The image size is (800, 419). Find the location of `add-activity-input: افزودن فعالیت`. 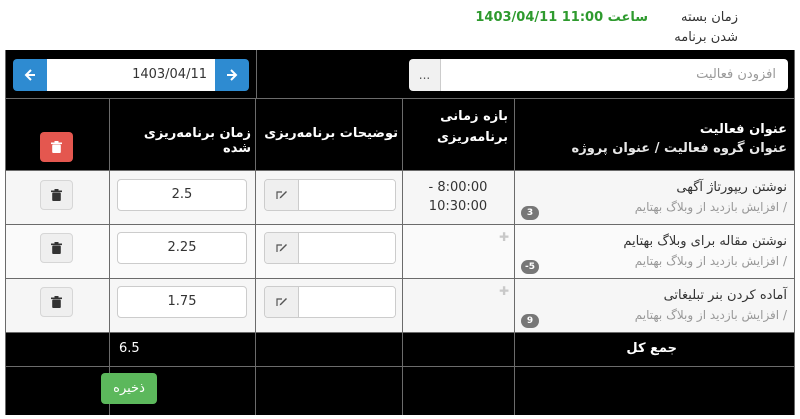

add-activity-input: افزودن فعالیت is located at coordinates (614, 75).